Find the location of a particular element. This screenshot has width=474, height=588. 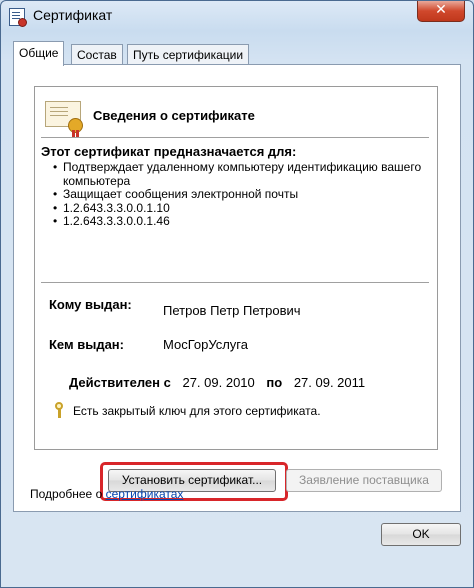

valid-from-date: 27. 09. 2010 is located at coordinates (218, 382).